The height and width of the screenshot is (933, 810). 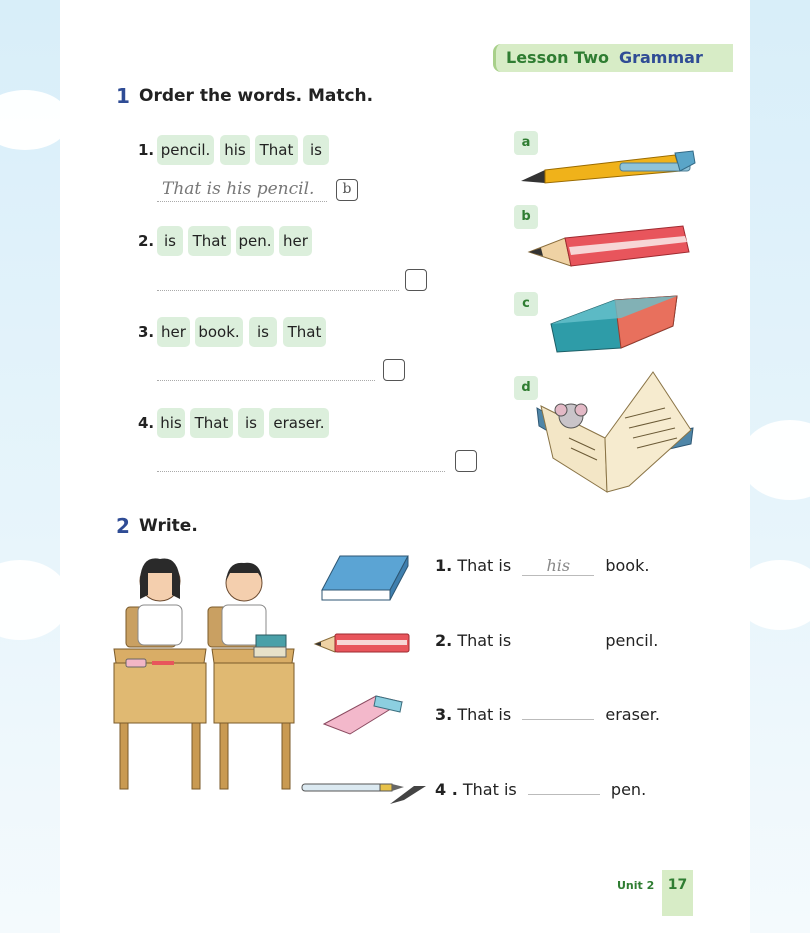 I want to click on write-sentence-2: 2. That is pencil., so click(x=546, y=640).